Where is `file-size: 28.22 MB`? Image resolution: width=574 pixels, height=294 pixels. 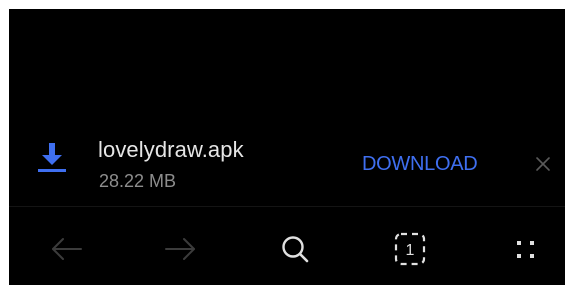 file-size: 28.22 MB is located at coordinates (138, 181).